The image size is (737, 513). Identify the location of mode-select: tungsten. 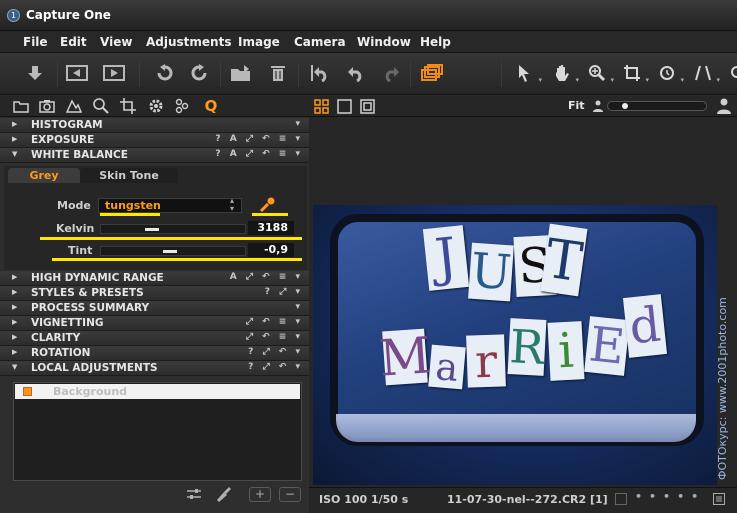
(170, 205).